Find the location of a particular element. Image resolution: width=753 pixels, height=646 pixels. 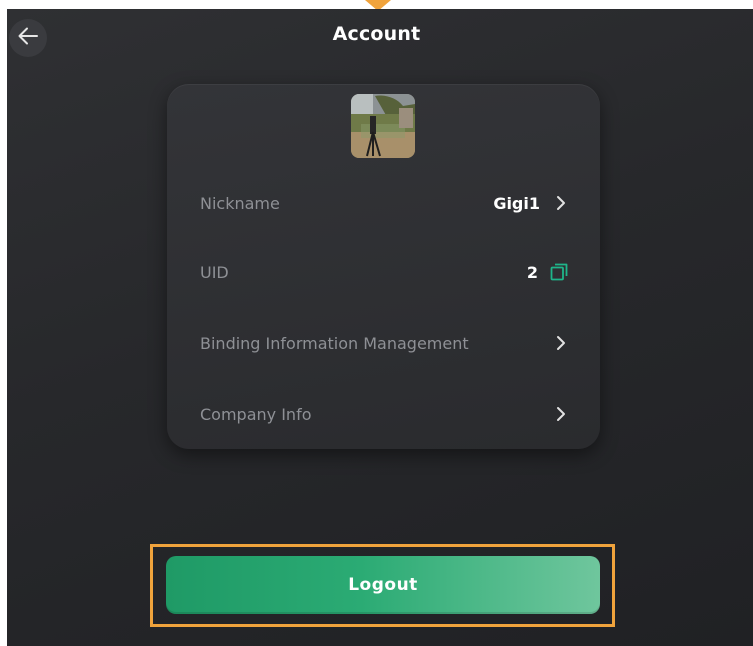

uid-label: UID is located at coordinates (214, 272).